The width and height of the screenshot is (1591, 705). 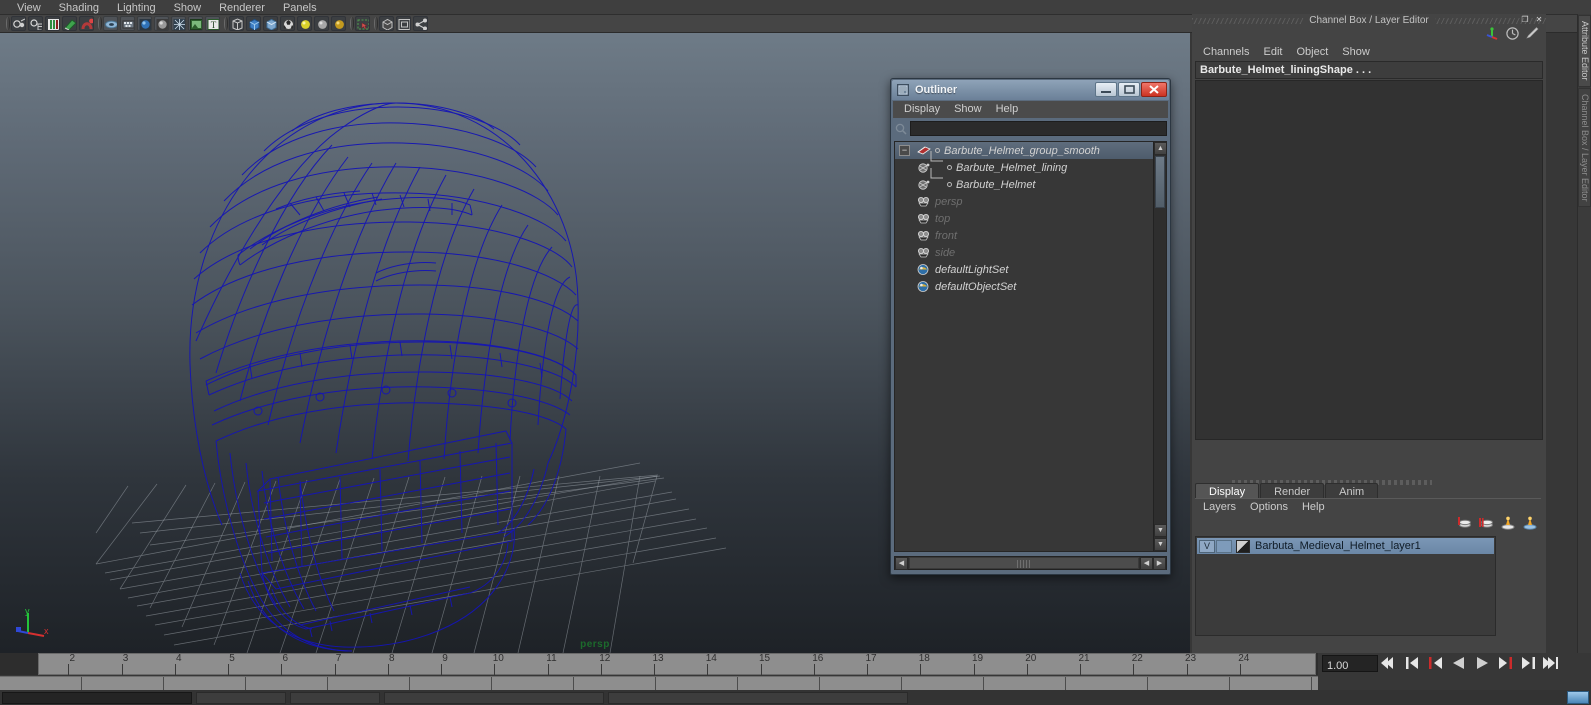 What do you see at coordinates (212, 23) in the screenshot?
I see `text-display-icon: T` at bounding box center [212, 23].